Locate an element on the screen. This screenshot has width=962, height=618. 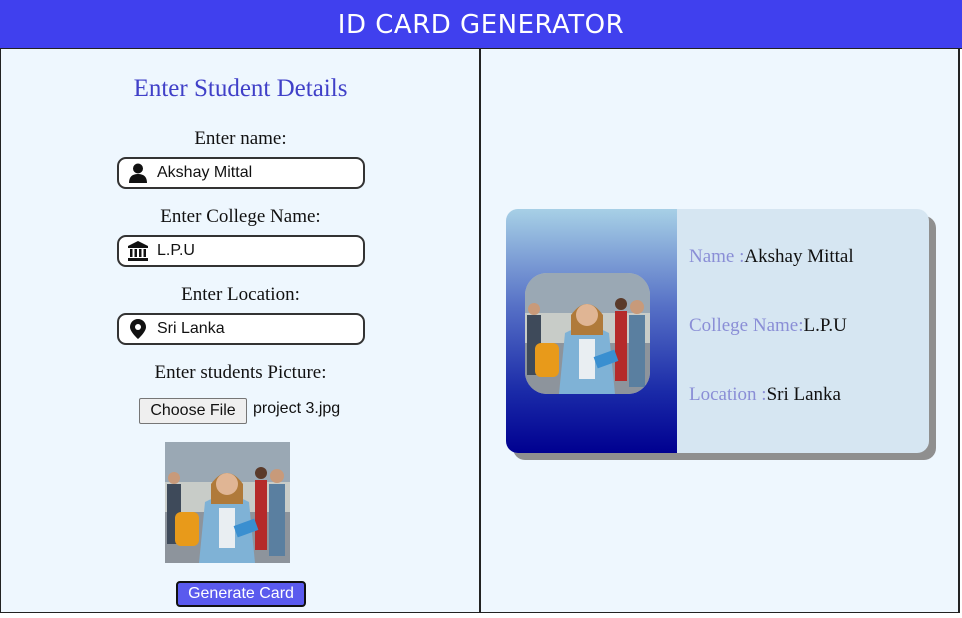
card-location-value: Sri Lanka is located at coordinates (803, 394).